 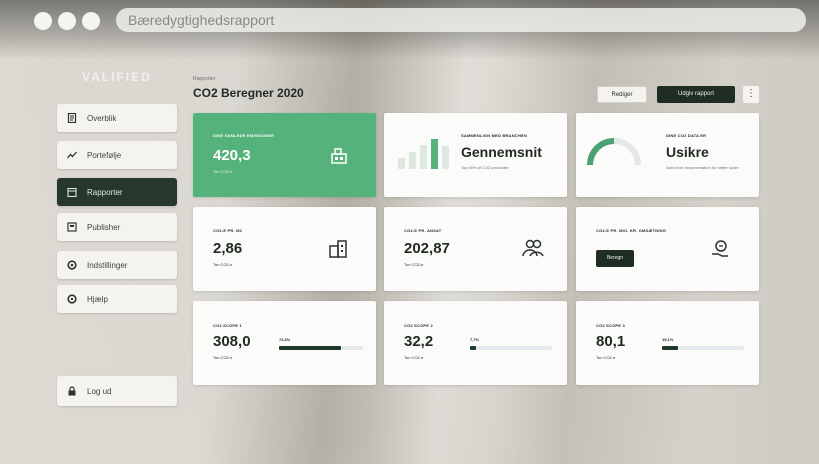 I want to click on more-options-button: ⋮, so click(x=751, y=94).